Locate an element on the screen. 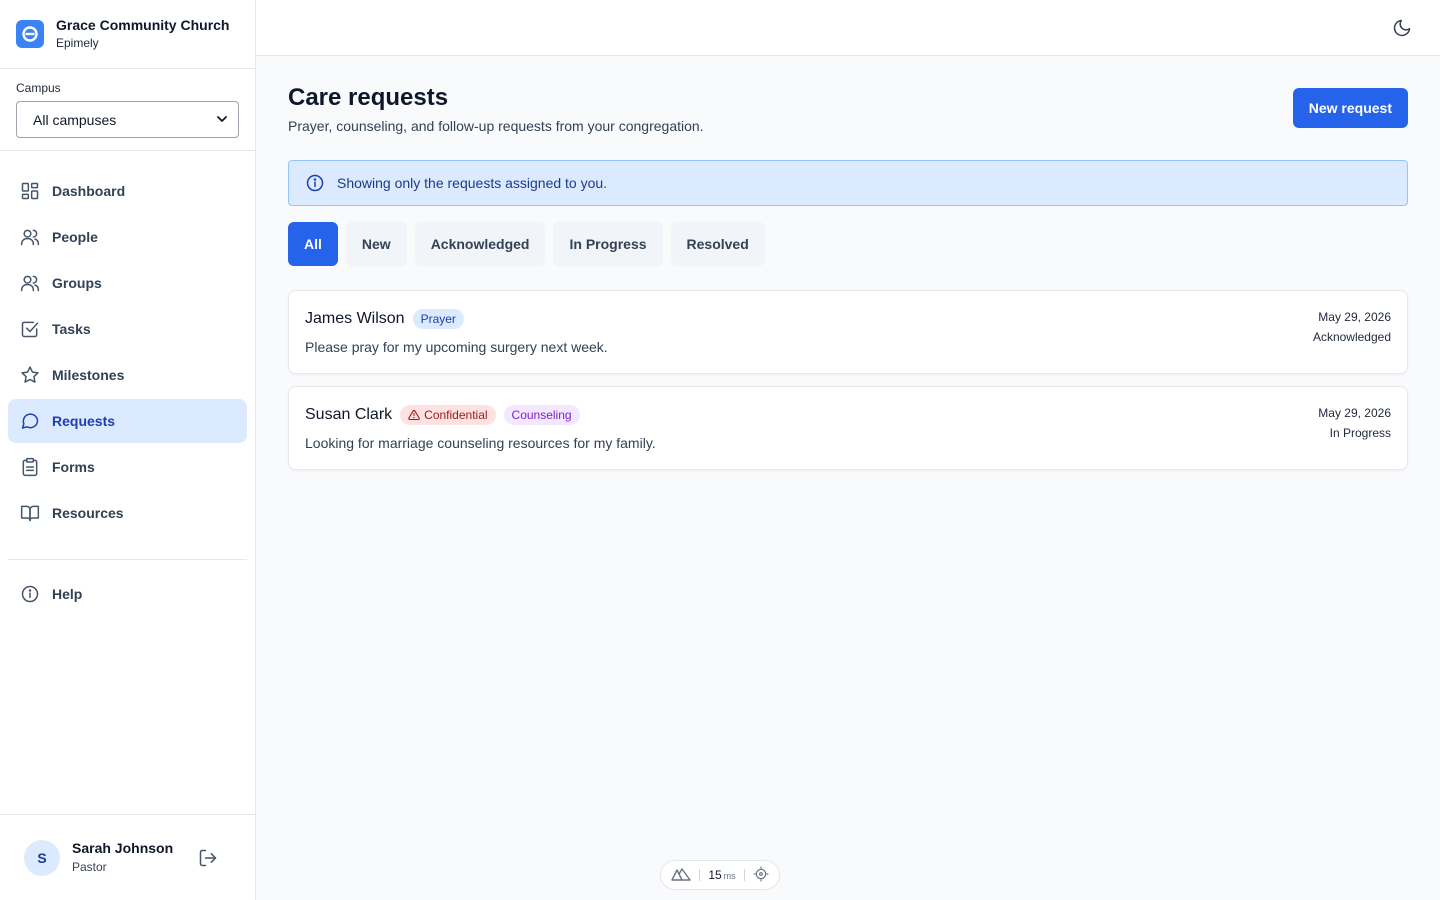 The width and height of the screenshot is (1440, 900). filter-new: New is located at coordinates (376, 244).